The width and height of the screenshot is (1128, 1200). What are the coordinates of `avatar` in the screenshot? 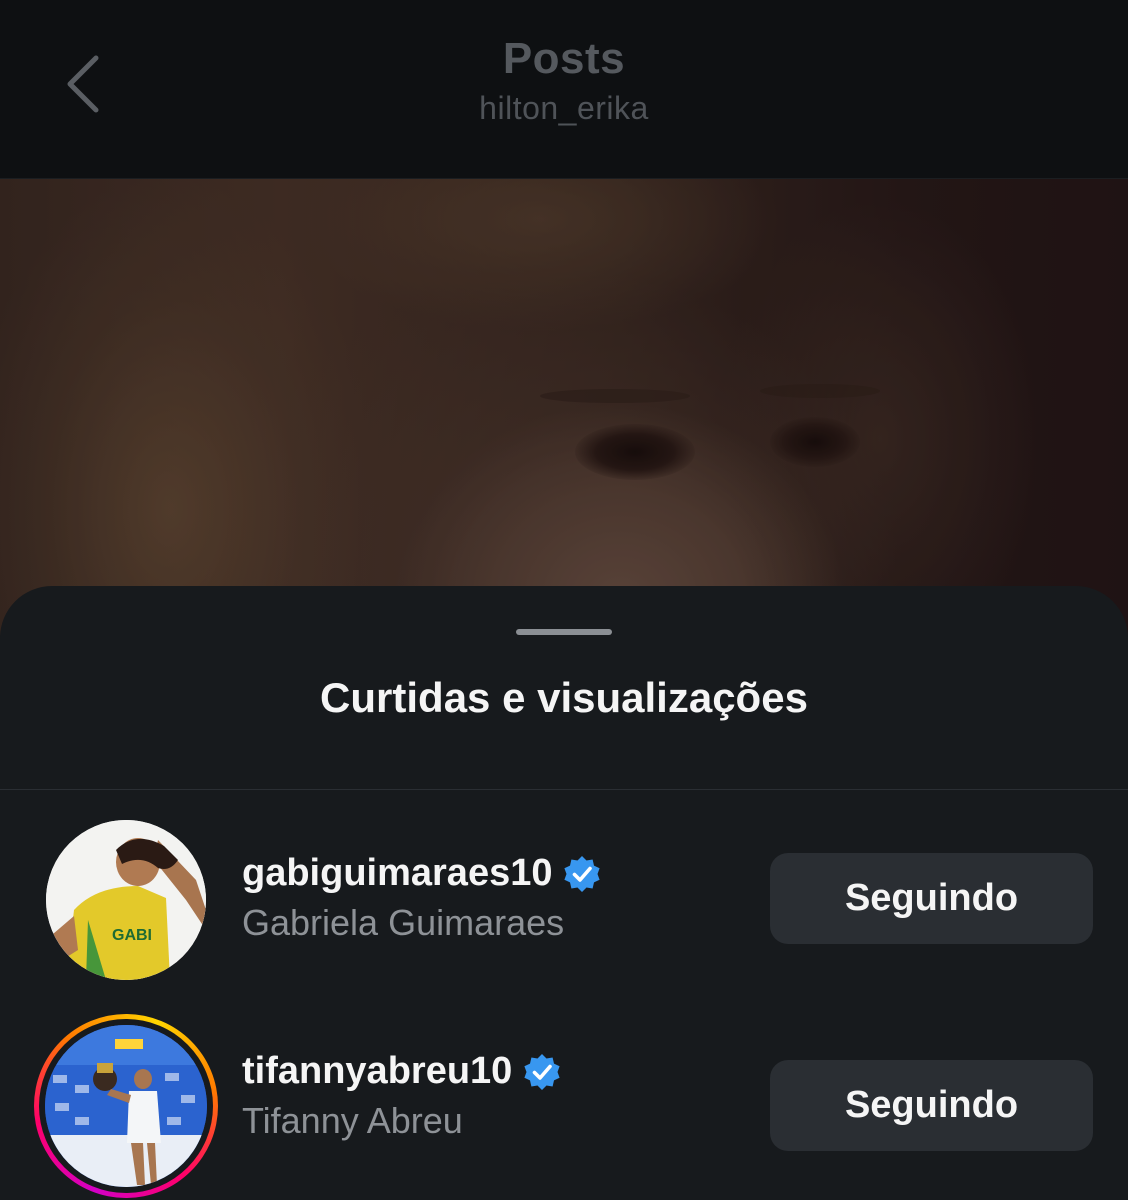 It's located at (126, 1106).